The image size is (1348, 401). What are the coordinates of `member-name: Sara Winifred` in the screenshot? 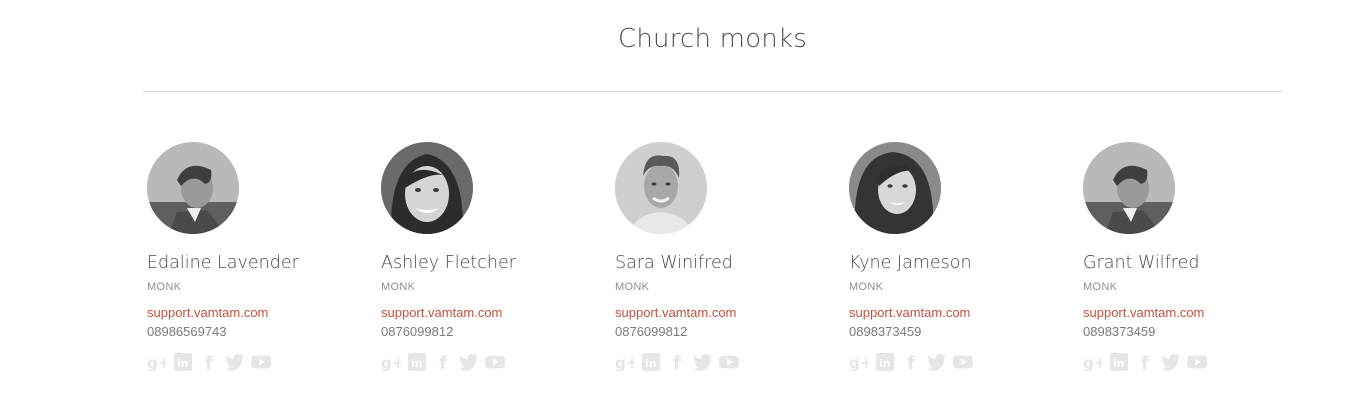 It's located at (674, 263).